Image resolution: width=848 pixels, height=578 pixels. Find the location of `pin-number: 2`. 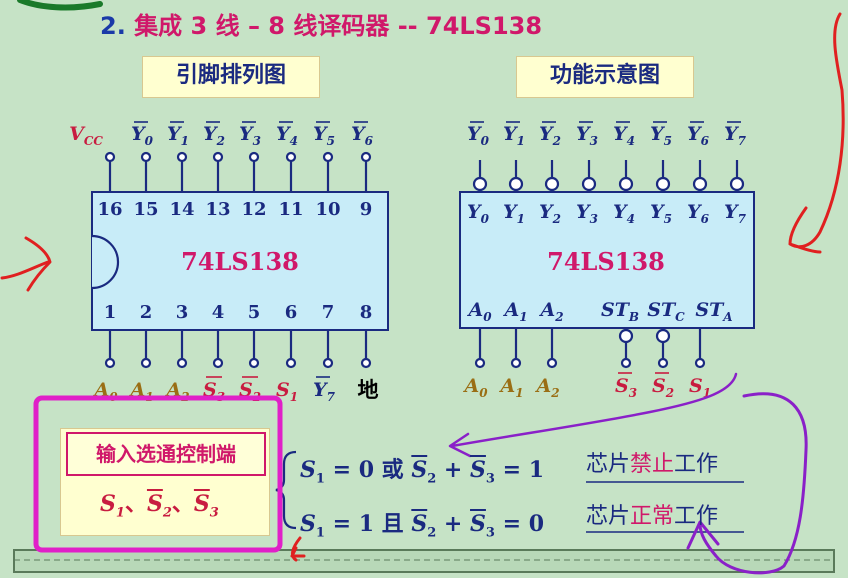

pin-number: 2 is located at coordinates (146, 312).